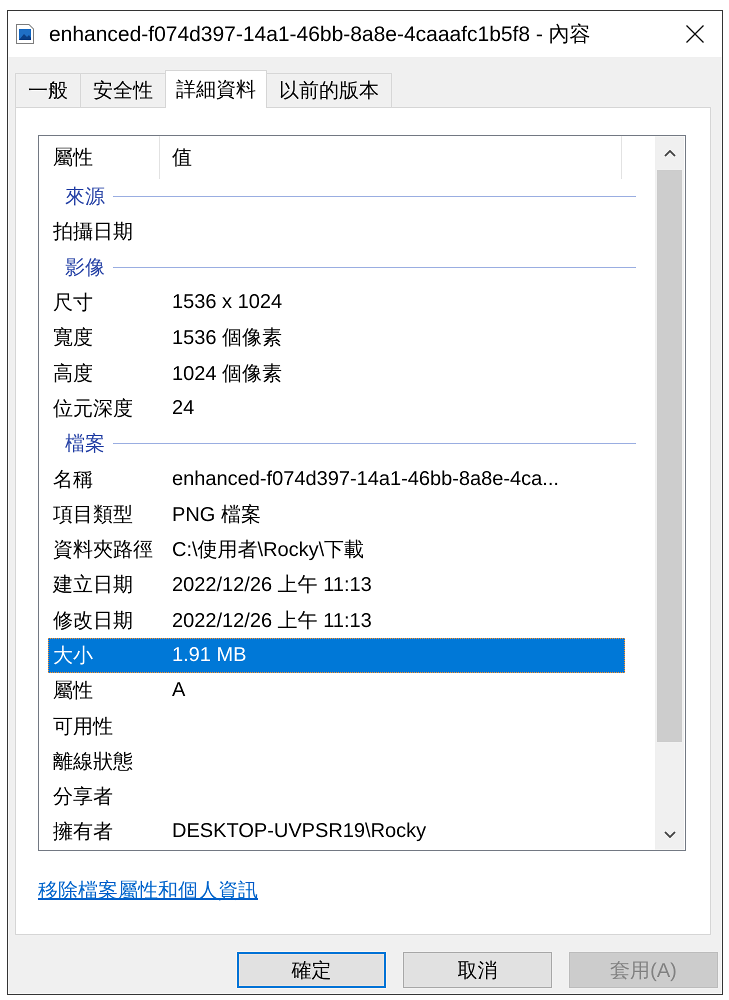  What do you see at coordinates (226, 374) in the screenshot?
I see `property-value: 1024 個像素` at bounding box center [226, 374].